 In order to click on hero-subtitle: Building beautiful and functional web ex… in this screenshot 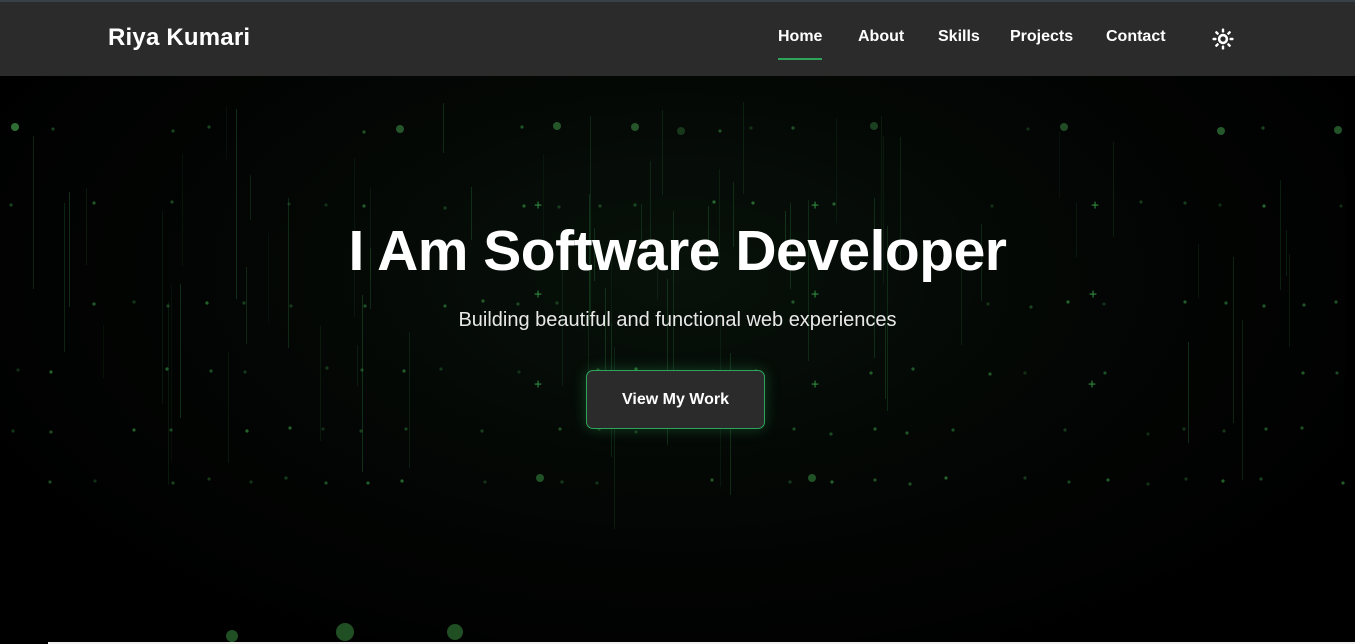, I will do `click(677, 320)`.